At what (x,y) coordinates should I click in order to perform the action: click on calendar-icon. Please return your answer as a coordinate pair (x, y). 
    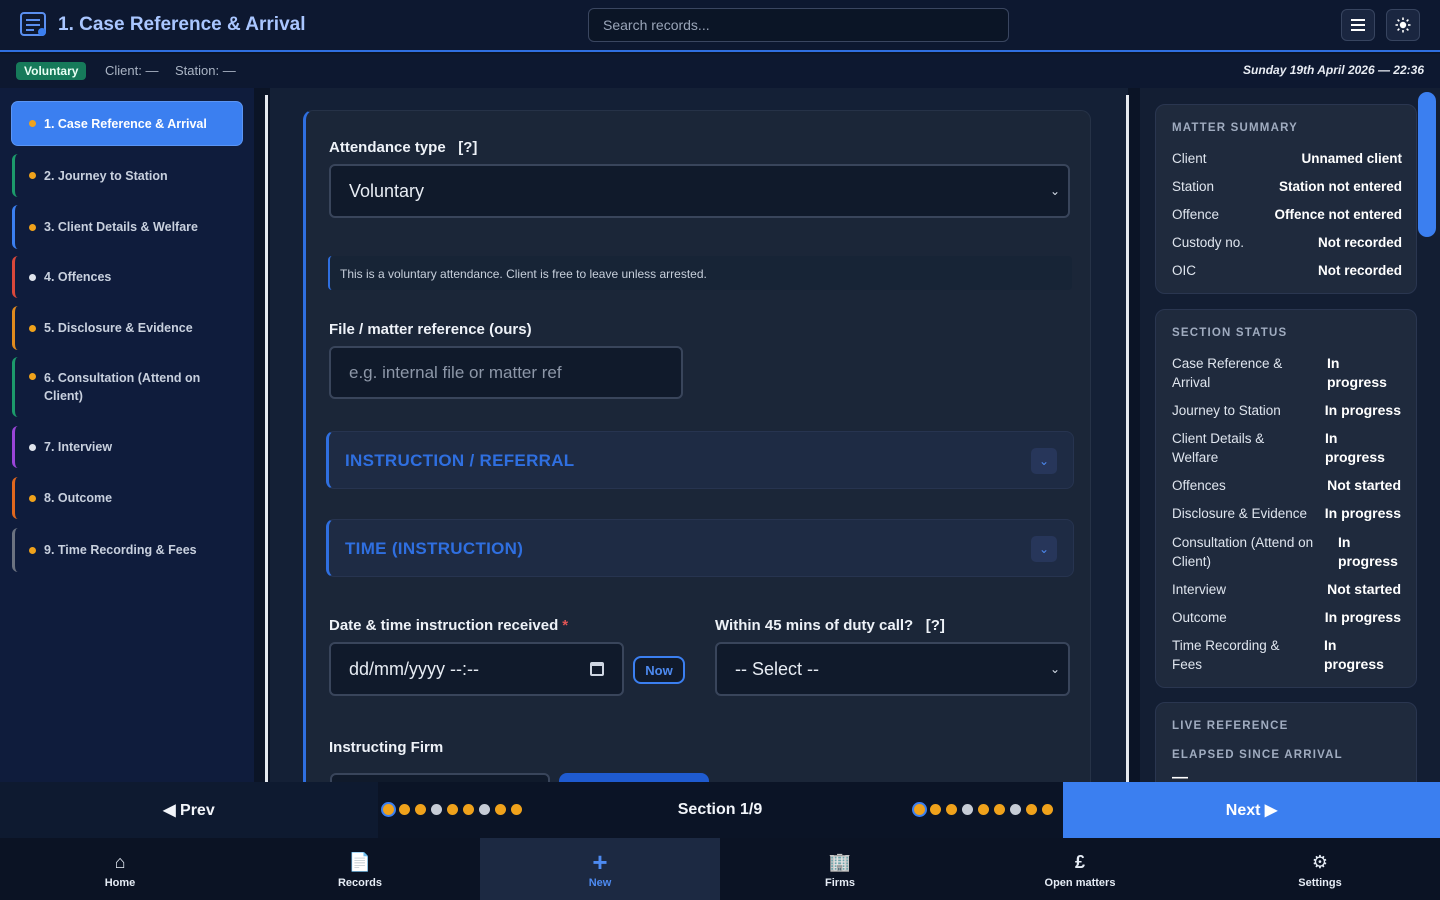
    Looking at the image, I should click on (597, 669).